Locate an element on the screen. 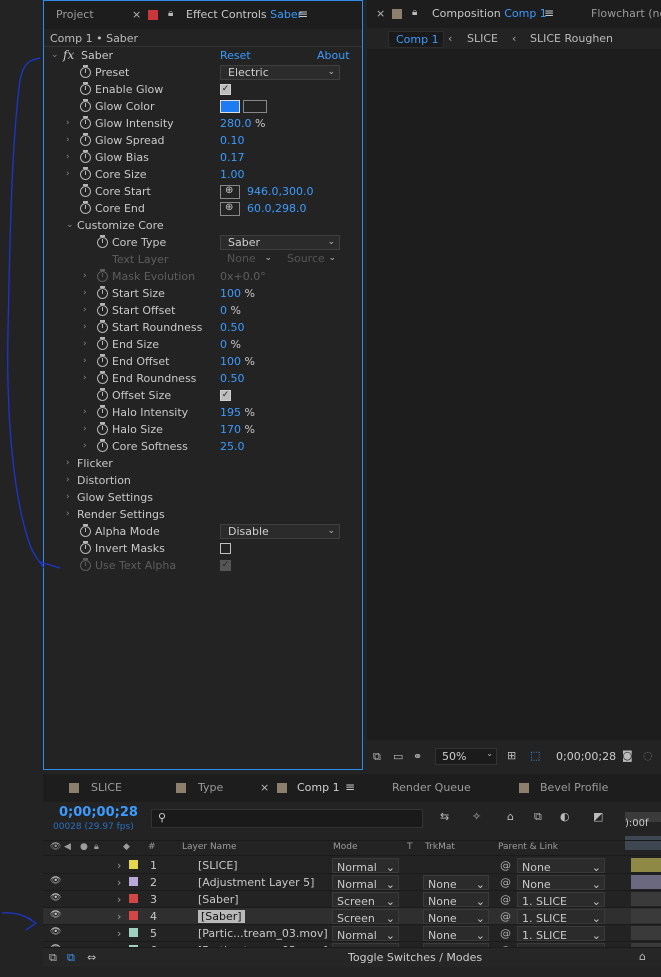 This screenshot has height=977, width=661. tab-effect-controls: Effect Controls Saber is located at coordinates (244, 14).